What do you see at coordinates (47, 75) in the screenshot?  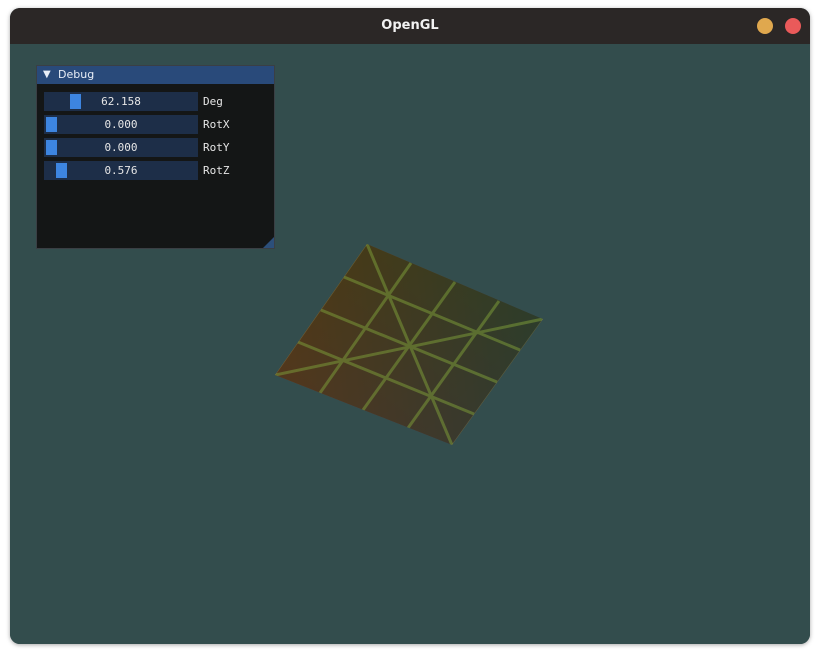 I see `triangle-down-icon: ▼` at bounding box center [47, 75].